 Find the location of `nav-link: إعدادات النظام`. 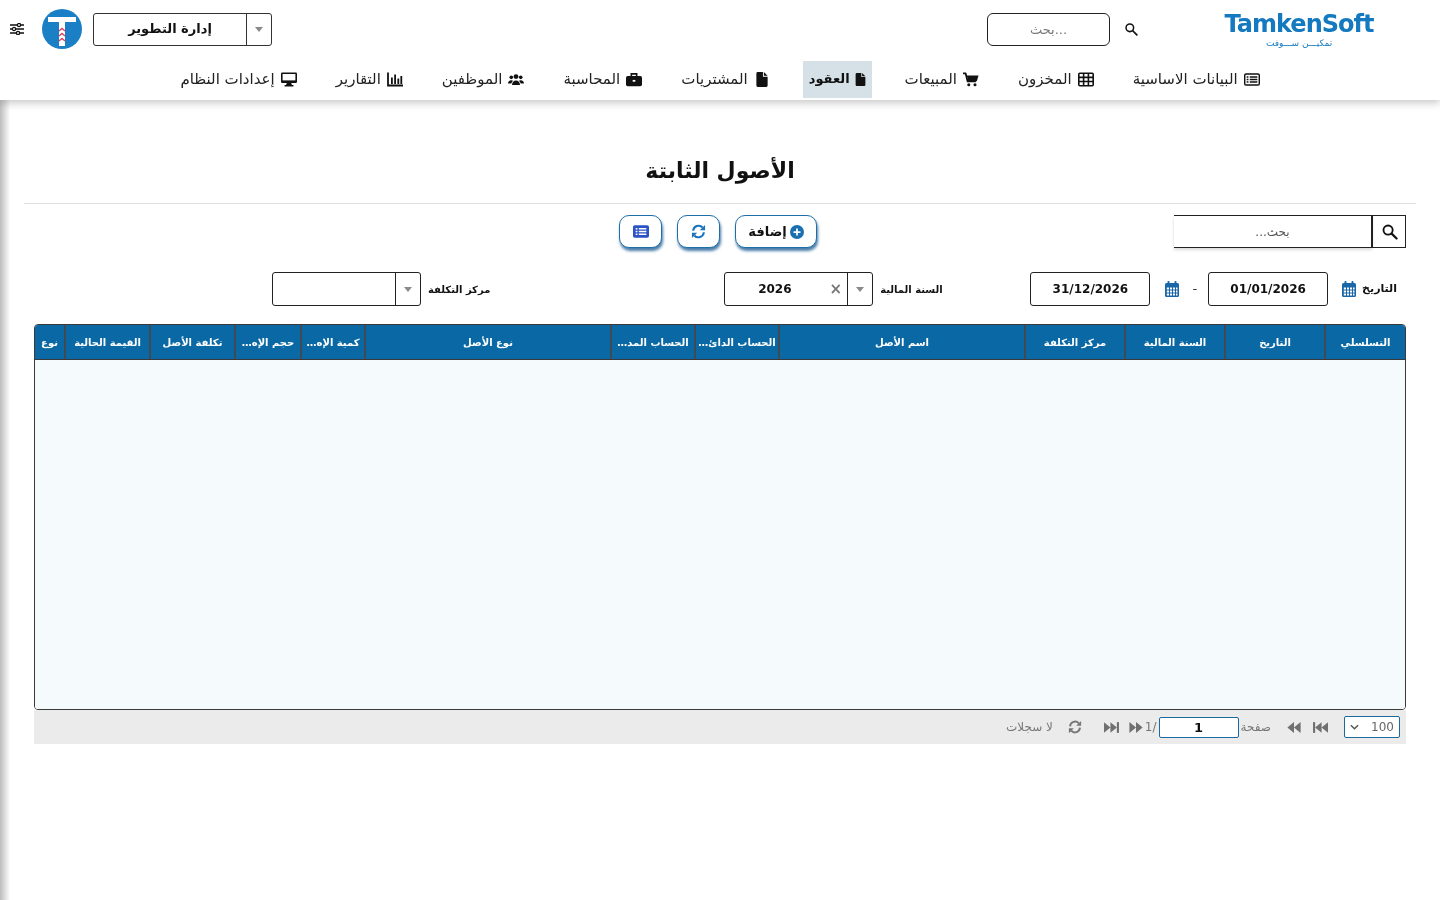

nav-link: إعدادات النظام is located at coordinates (238, 79).